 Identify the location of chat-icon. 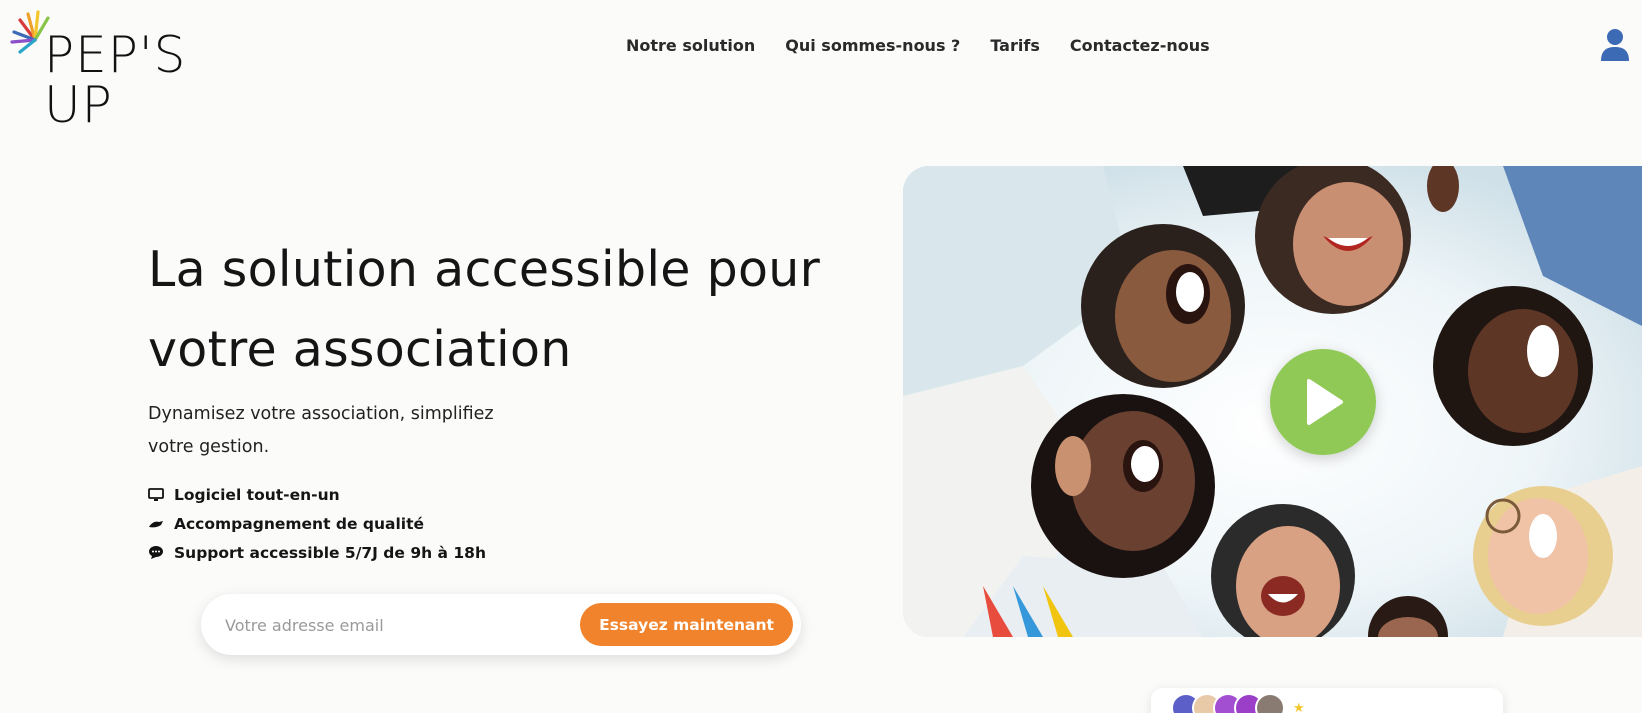
(156, 553).